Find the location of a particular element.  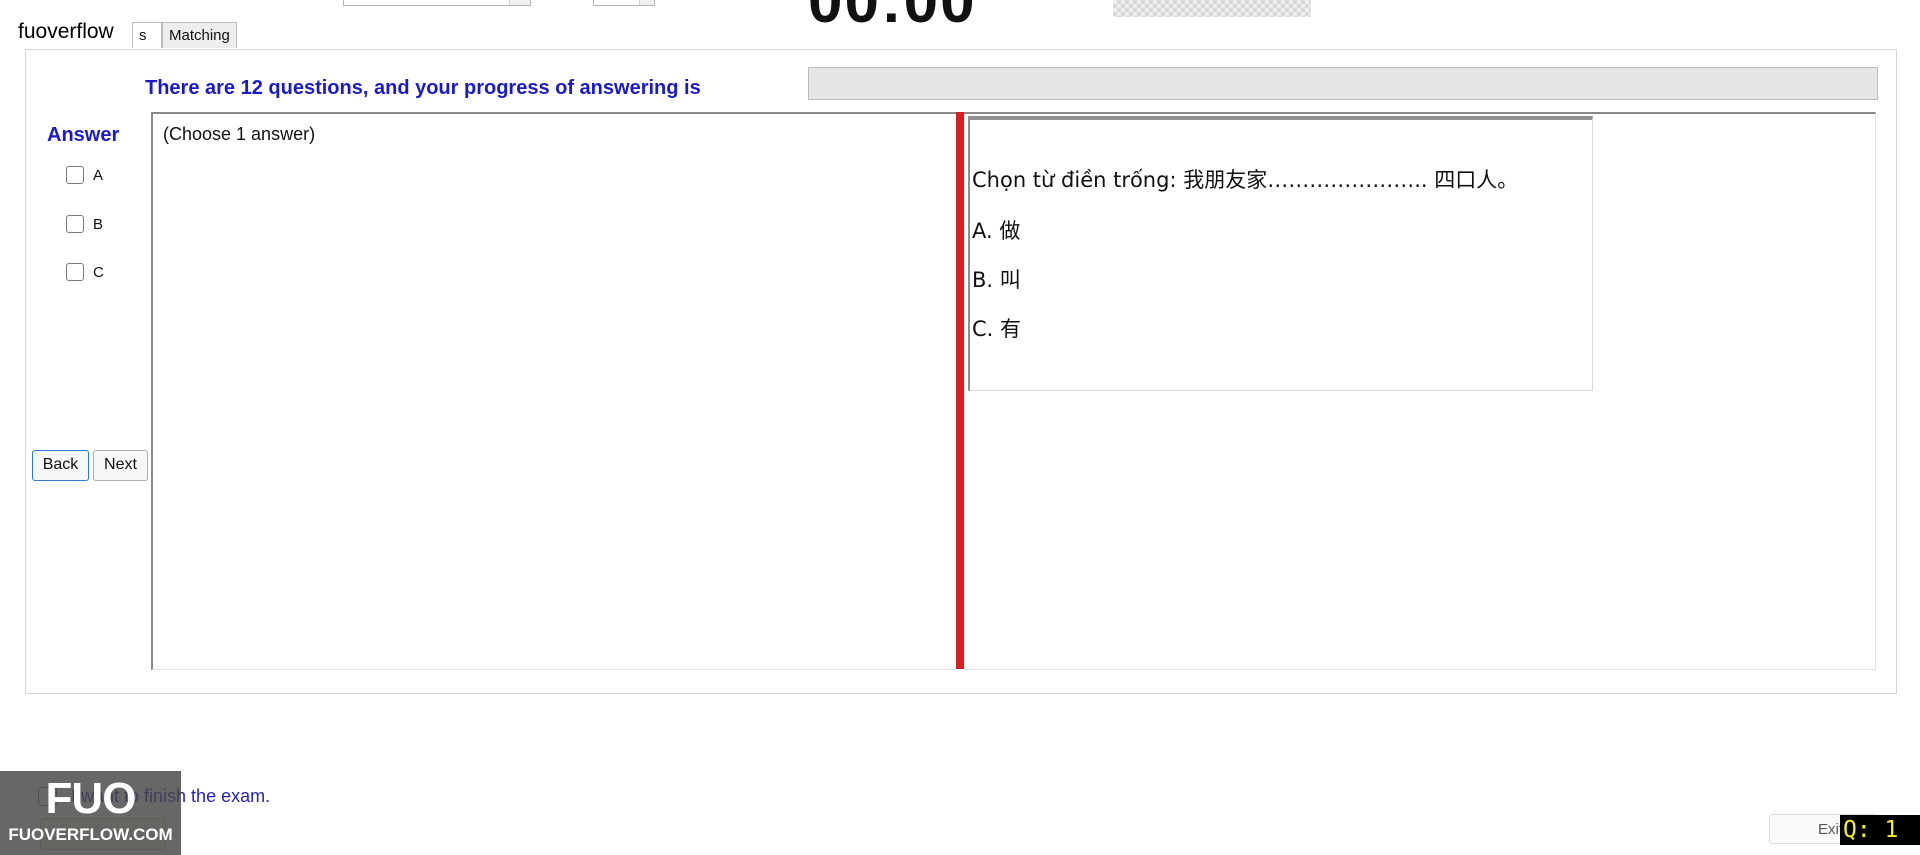

question-choice-a: A. 做 is located at coordinates (996, 231).